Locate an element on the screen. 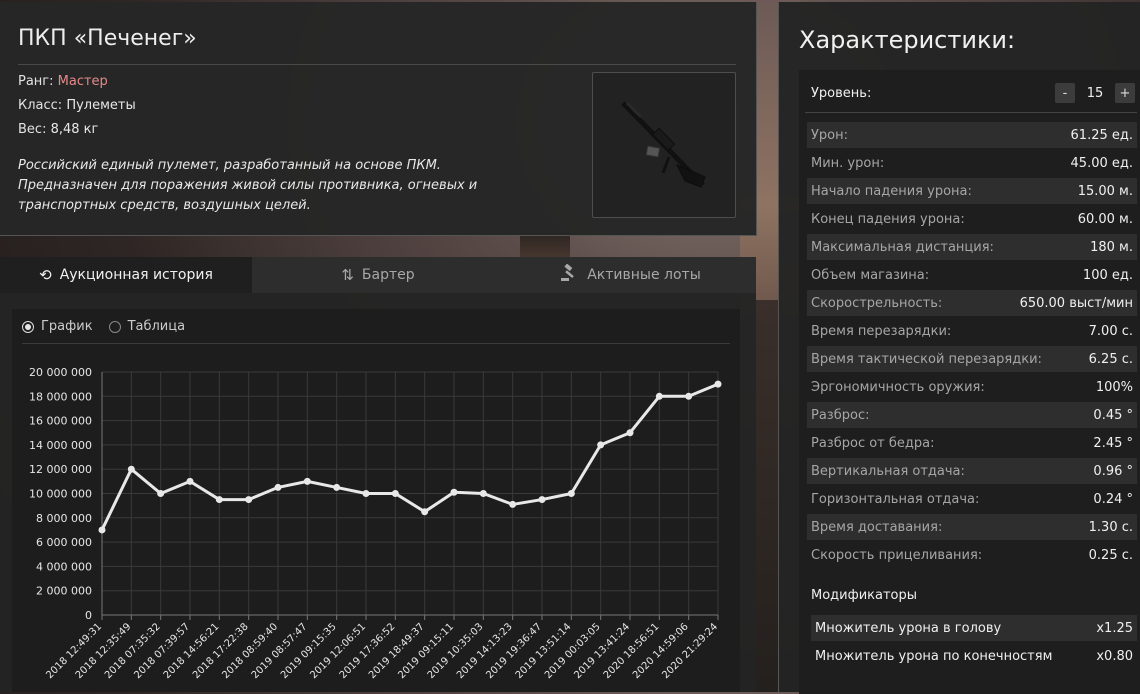 This screenshot has height=694, width=1140. x-tick-label: 2020 21:29:24 is located at coordinates (690, 651).